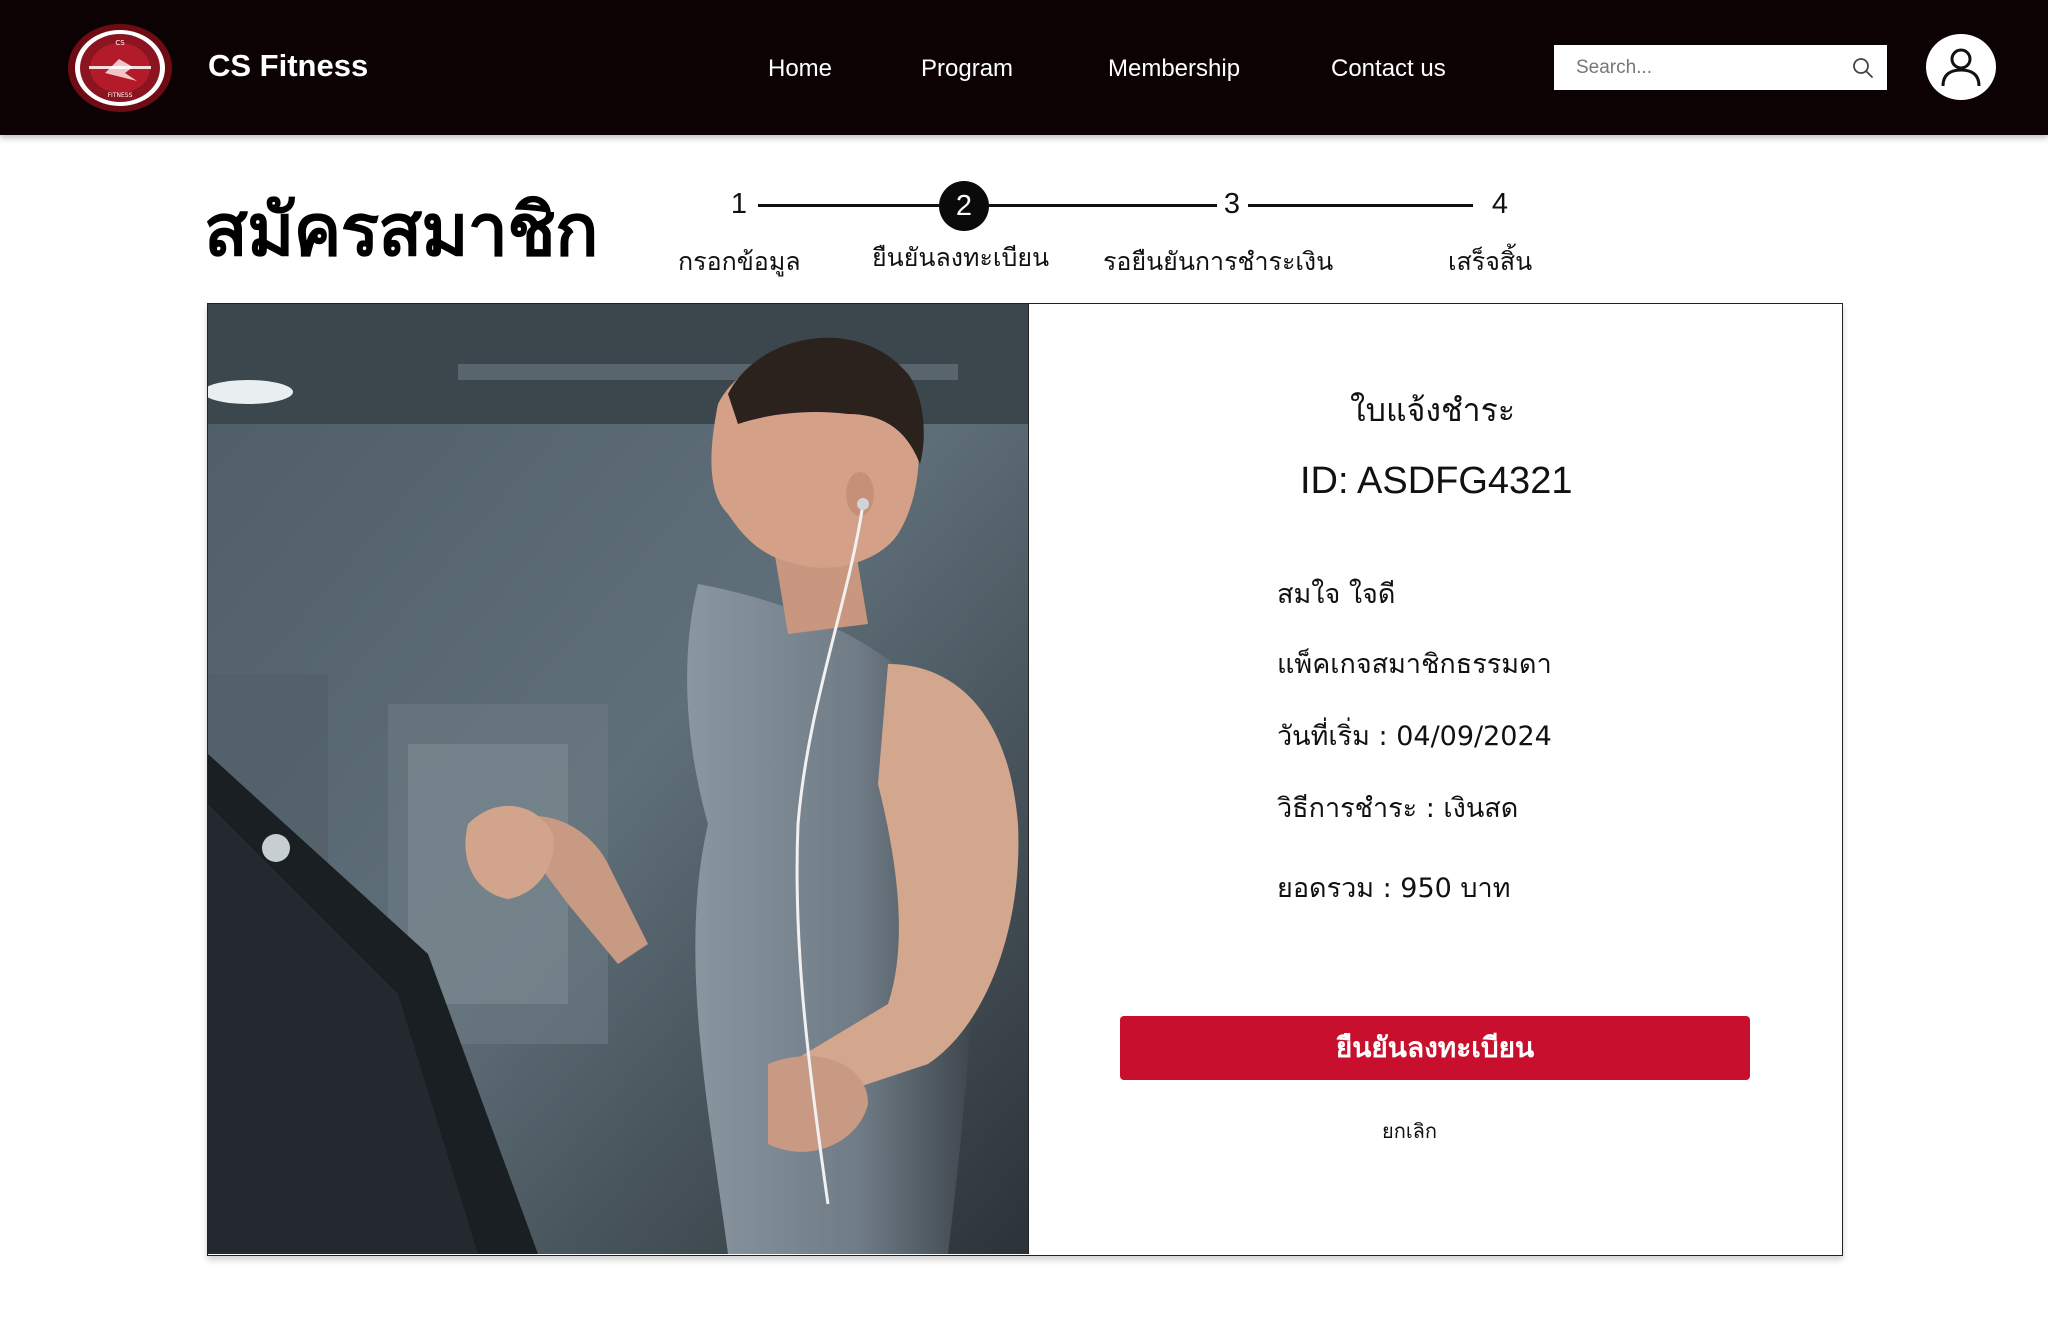  Describe the element at coordinates (1432, 410) in the screenshot. I see `invoice-title: ใบแจ้งชำระ` at that location.